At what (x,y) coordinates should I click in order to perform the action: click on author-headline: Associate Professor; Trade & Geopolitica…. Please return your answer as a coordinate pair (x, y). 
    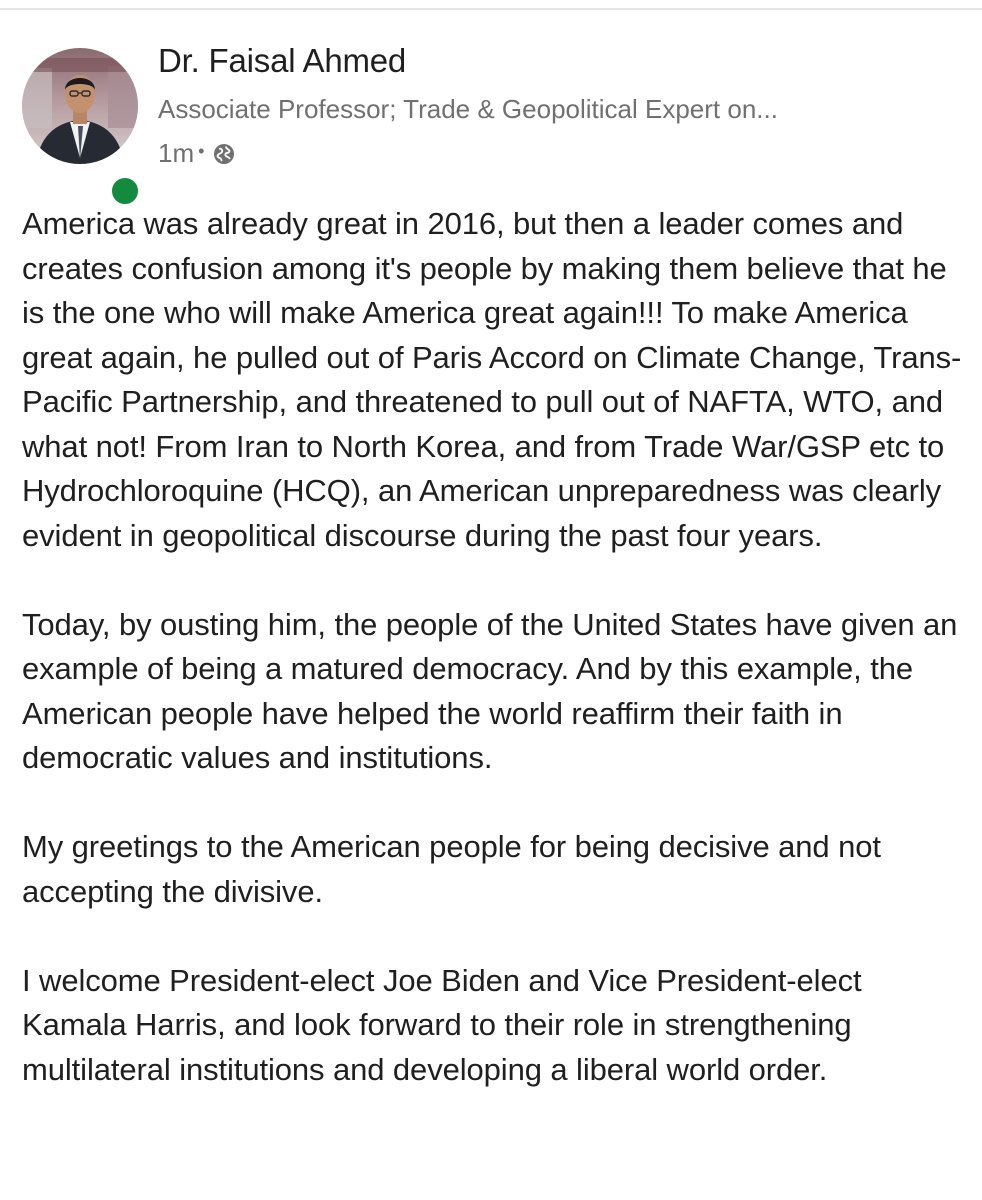
    Looking at the image, I should click on (468, 109).